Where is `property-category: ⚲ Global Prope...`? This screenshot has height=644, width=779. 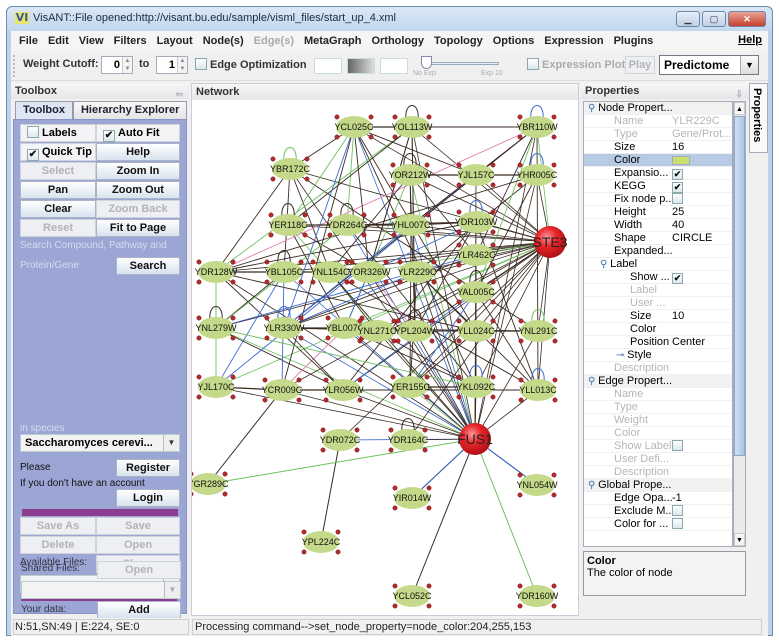
property-category: ⚲ Global Prope... is located at coordinates (658, 485).